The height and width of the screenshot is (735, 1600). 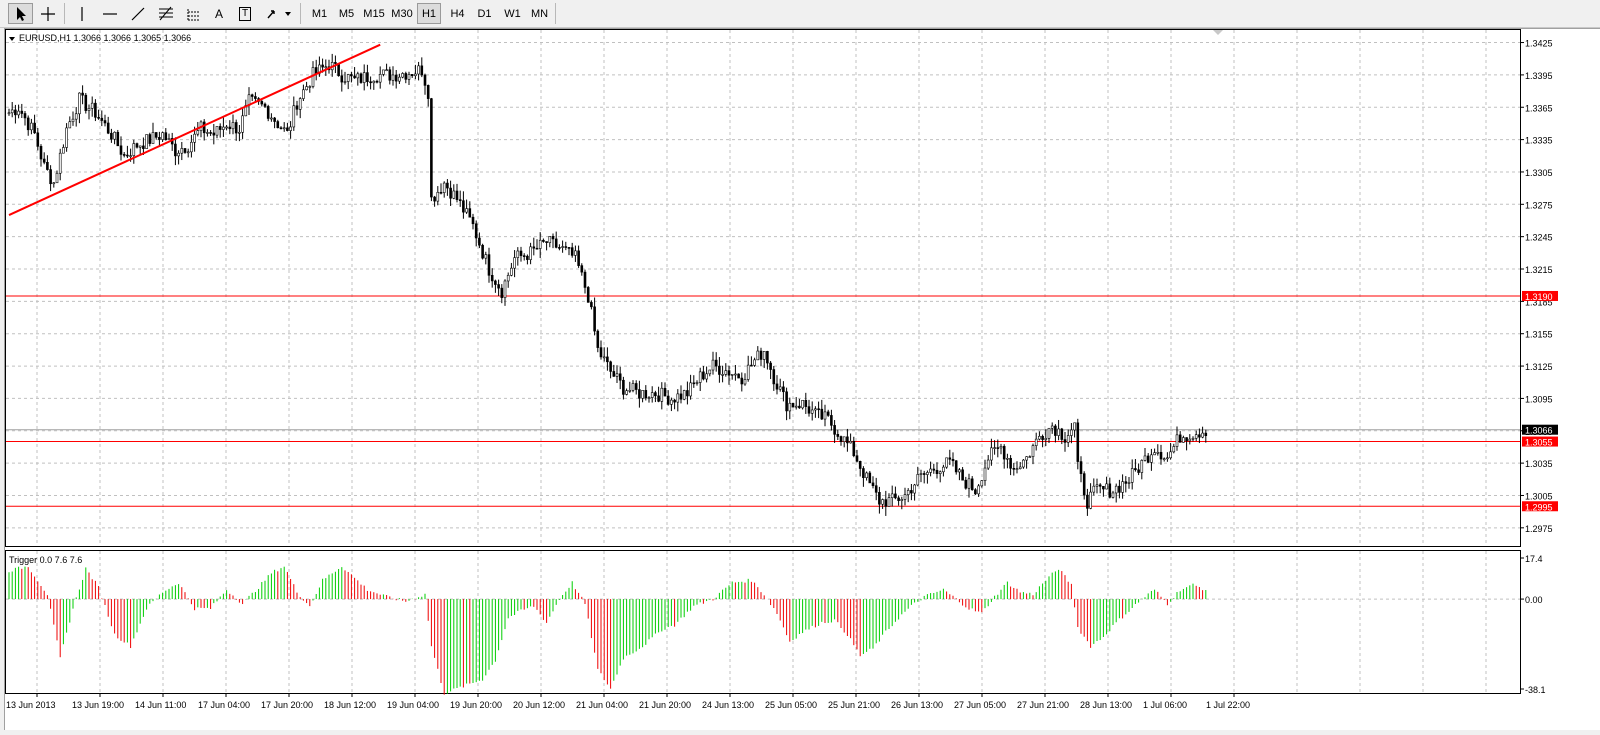 What do you see at coordinates (20, 13) in the screenshot?
I see `cursor-icon` at bounding box center [20, 13].